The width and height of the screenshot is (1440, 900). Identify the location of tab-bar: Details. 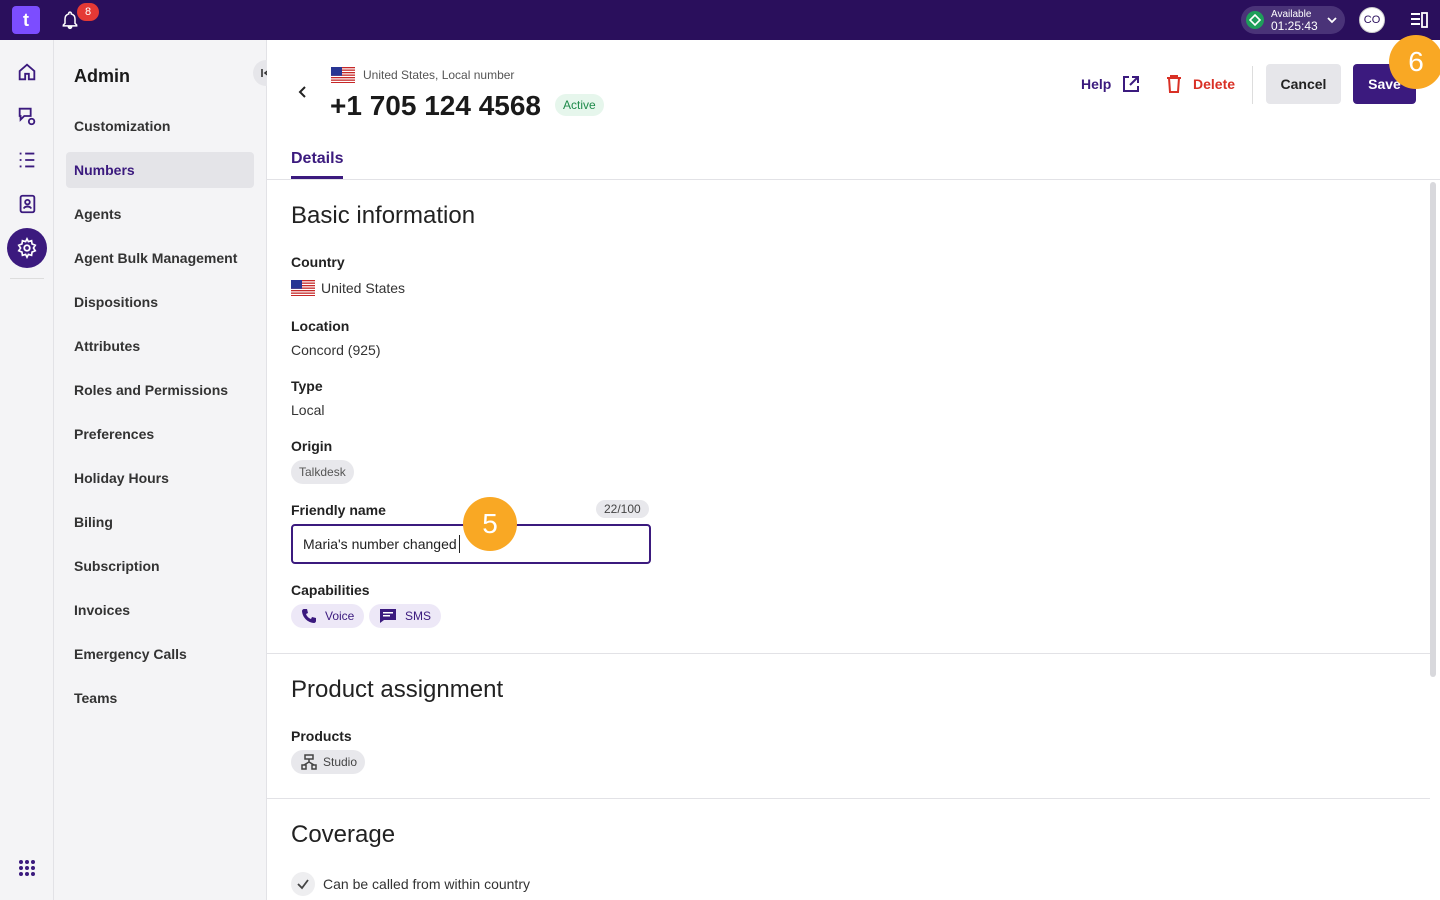
(853, 164).